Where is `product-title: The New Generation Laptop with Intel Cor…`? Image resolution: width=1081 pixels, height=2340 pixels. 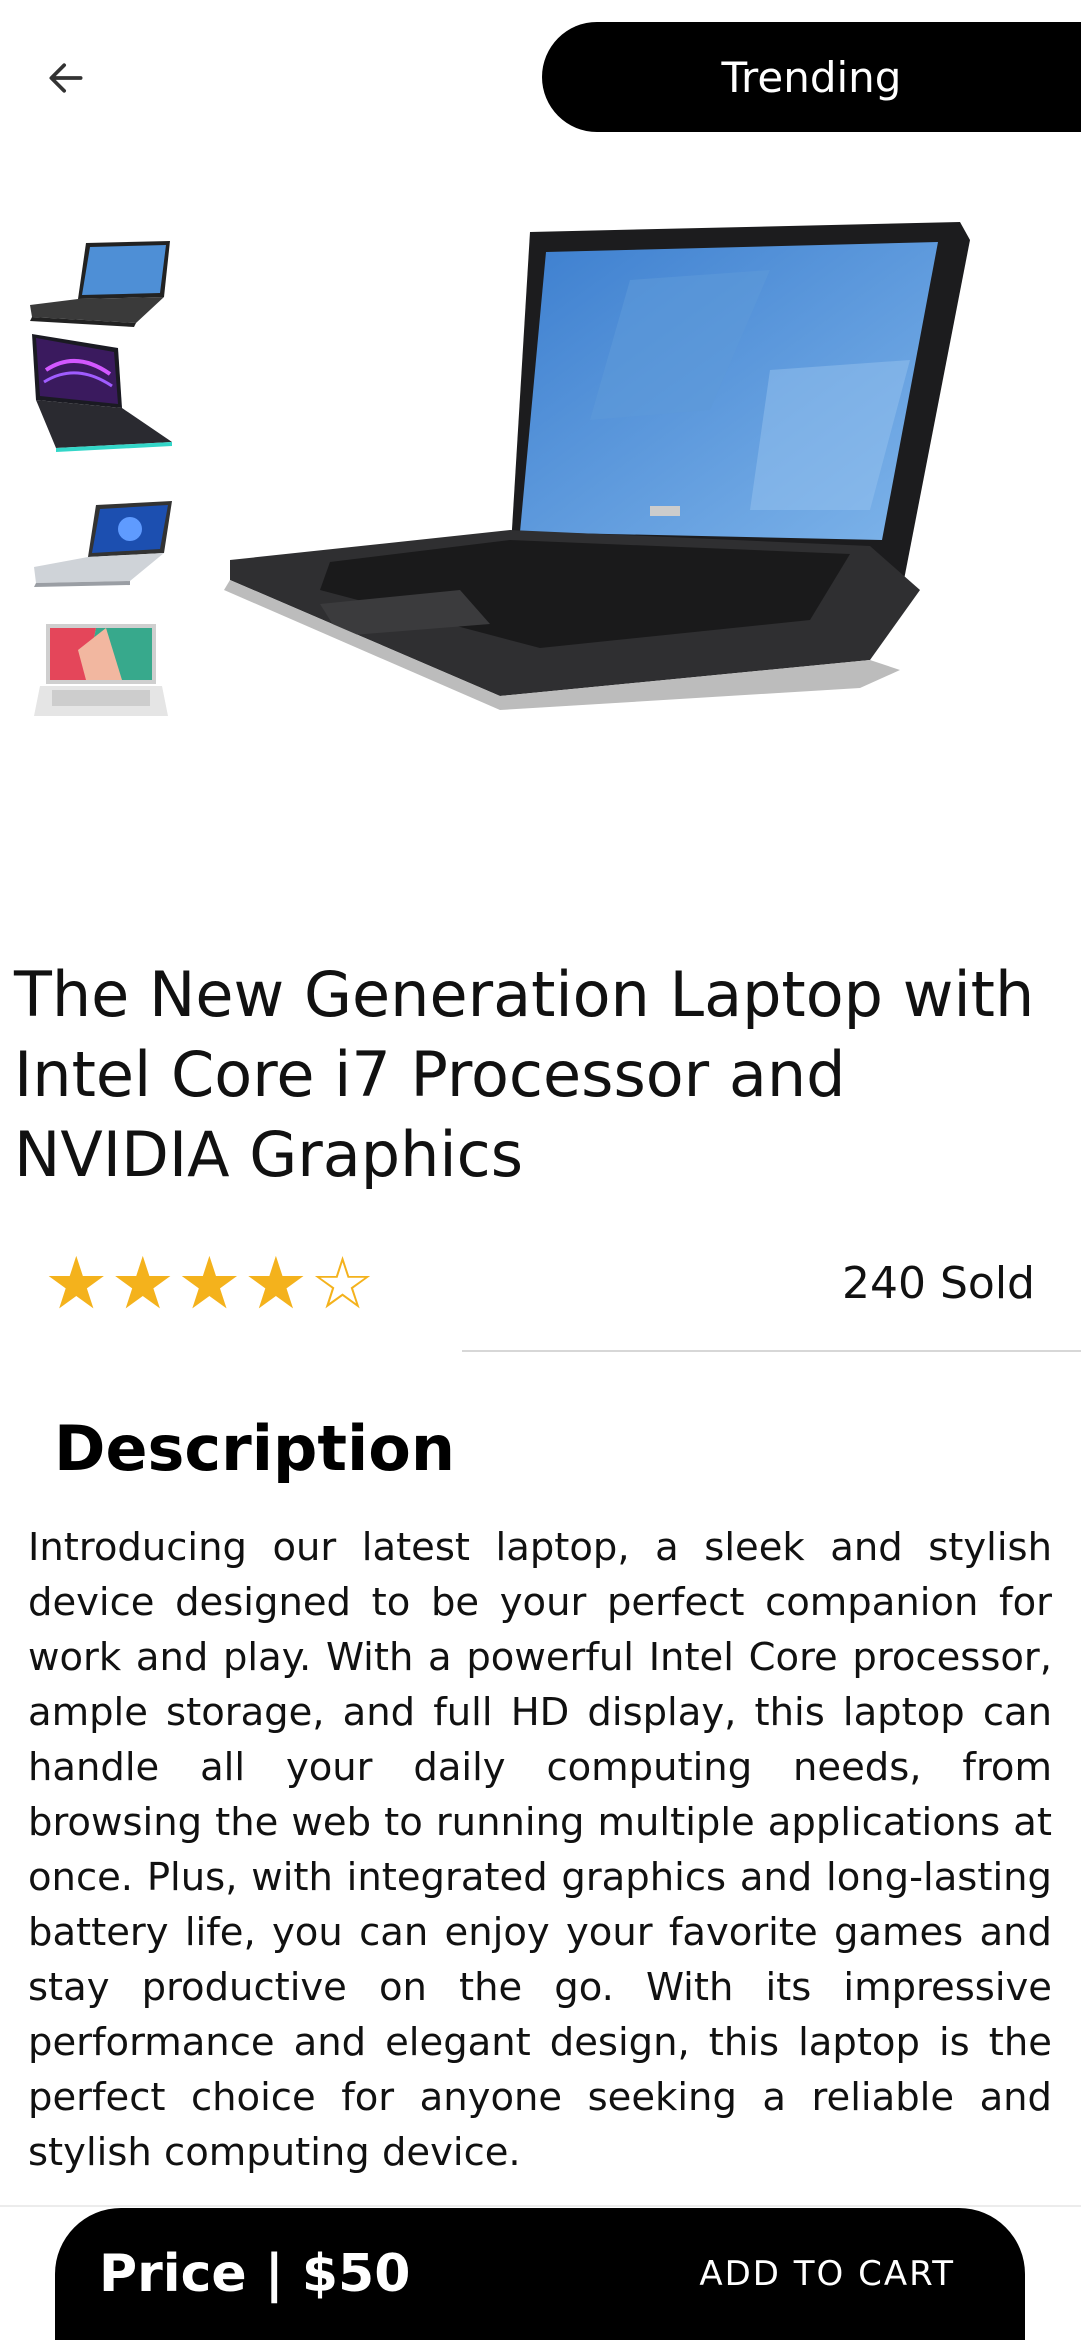
product-title: The New Generation Laptop with Intel Cor… is located at coordinates (524, 1074).